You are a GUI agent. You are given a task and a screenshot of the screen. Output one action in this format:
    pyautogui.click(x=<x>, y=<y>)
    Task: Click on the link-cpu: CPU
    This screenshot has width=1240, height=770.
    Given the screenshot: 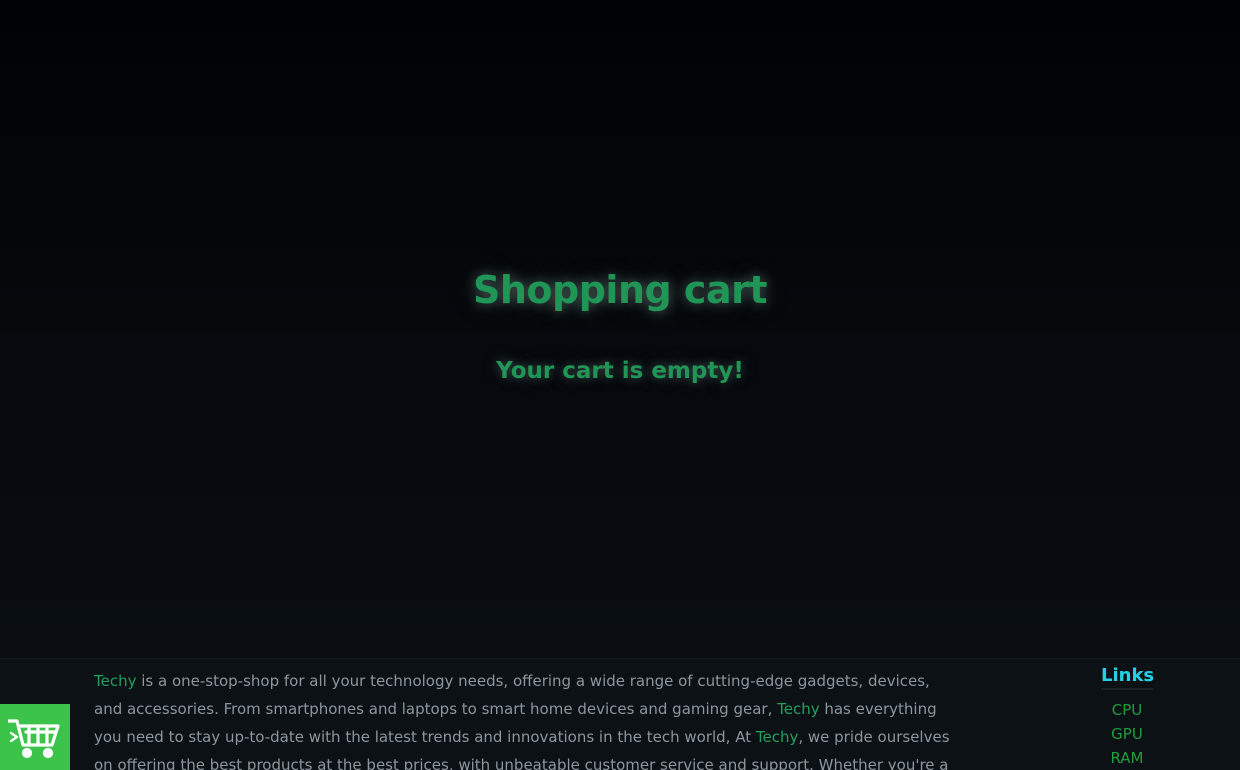 What is the action you would take?
    pyautogui.click(x=1127, y=710)
    